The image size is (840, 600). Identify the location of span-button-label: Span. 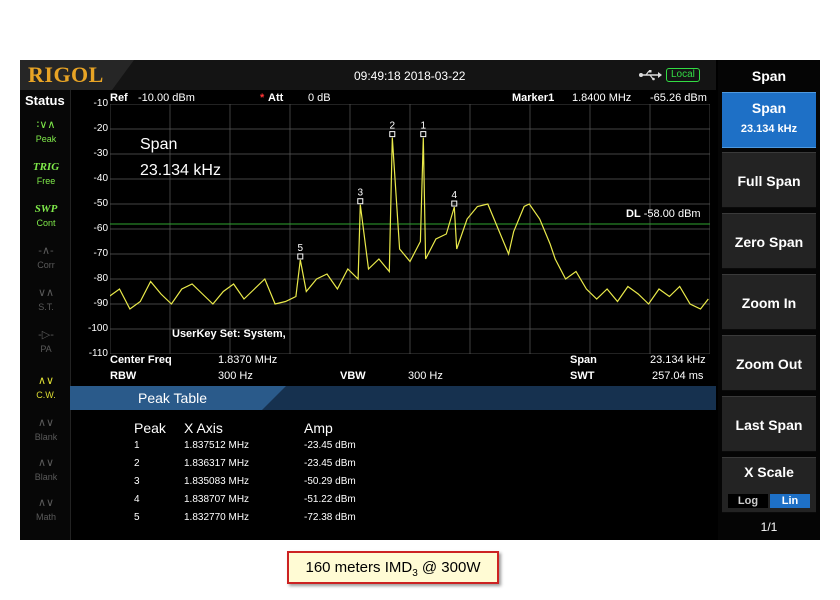
(769, 108).